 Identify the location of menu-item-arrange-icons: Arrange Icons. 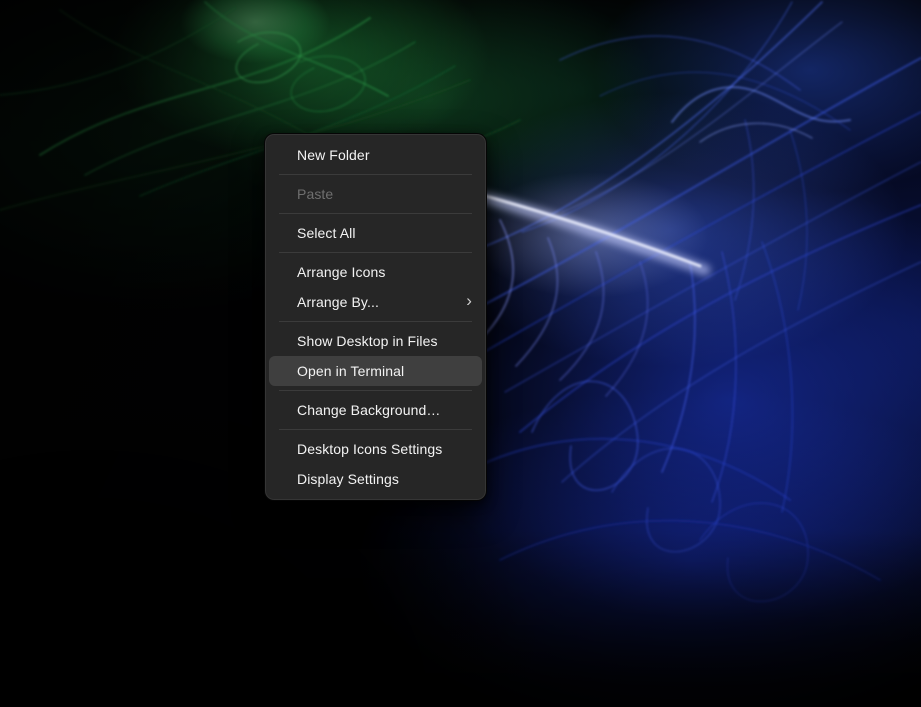
(375, 272).